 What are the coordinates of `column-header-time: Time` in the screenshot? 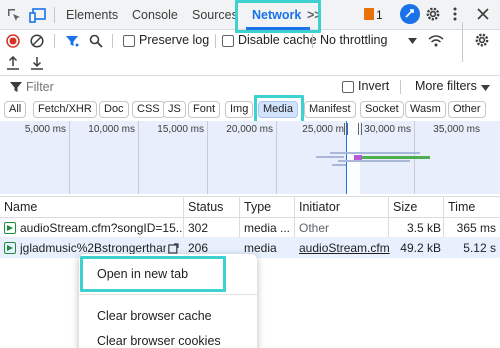 It's located at (461, 207).